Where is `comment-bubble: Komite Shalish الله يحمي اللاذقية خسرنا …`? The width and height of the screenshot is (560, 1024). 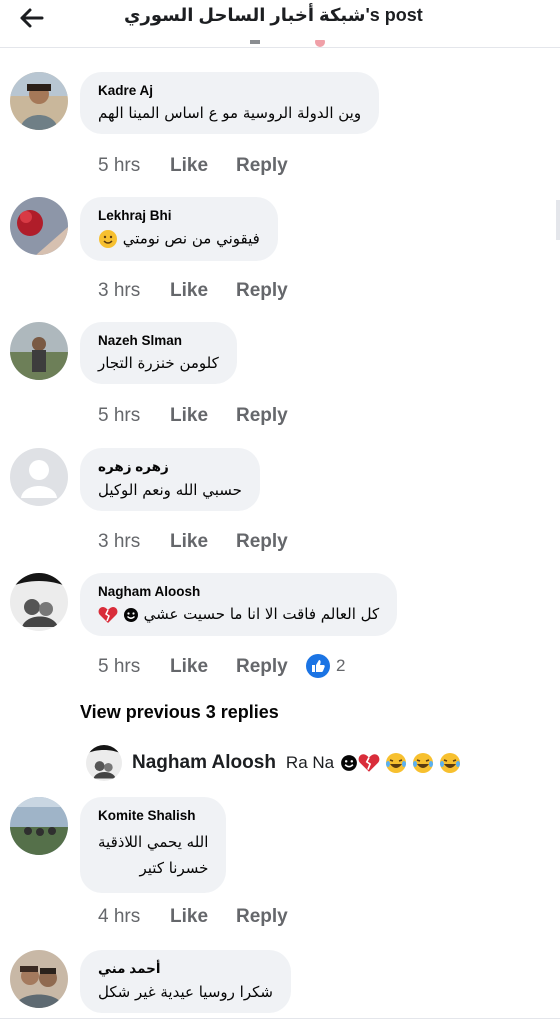 comment-bubble: Komite Shalish الله يحمي اللاذقية خسرنا … is located at coordinates (153, 845).